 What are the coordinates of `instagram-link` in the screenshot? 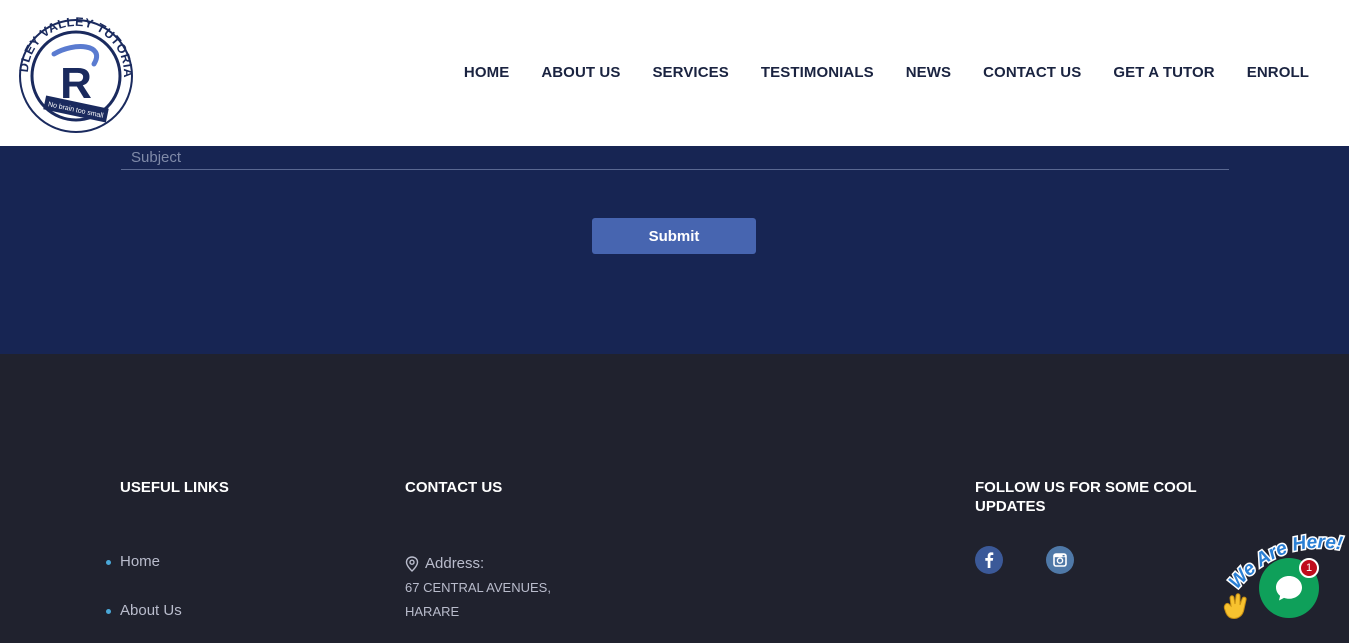 It's located at (1060, 560).